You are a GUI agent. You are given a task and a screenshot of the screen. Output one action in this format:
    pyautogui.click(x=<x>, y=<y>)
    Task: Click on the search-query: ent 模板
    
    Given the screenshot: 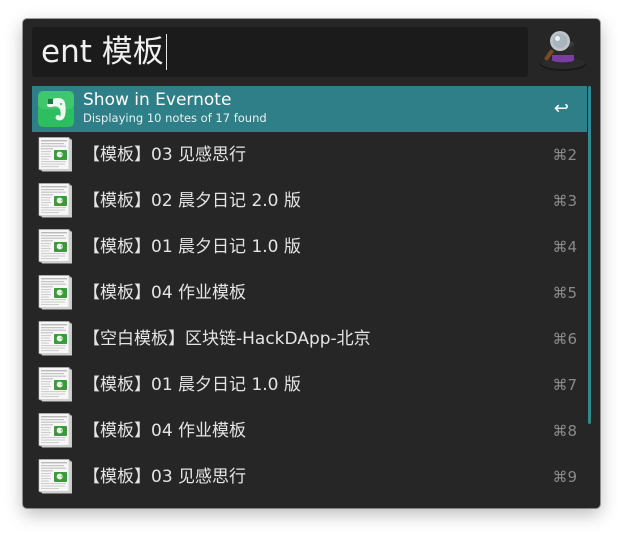 What is the action you would take?
    pyautogui.click(x=102, y=52)
    